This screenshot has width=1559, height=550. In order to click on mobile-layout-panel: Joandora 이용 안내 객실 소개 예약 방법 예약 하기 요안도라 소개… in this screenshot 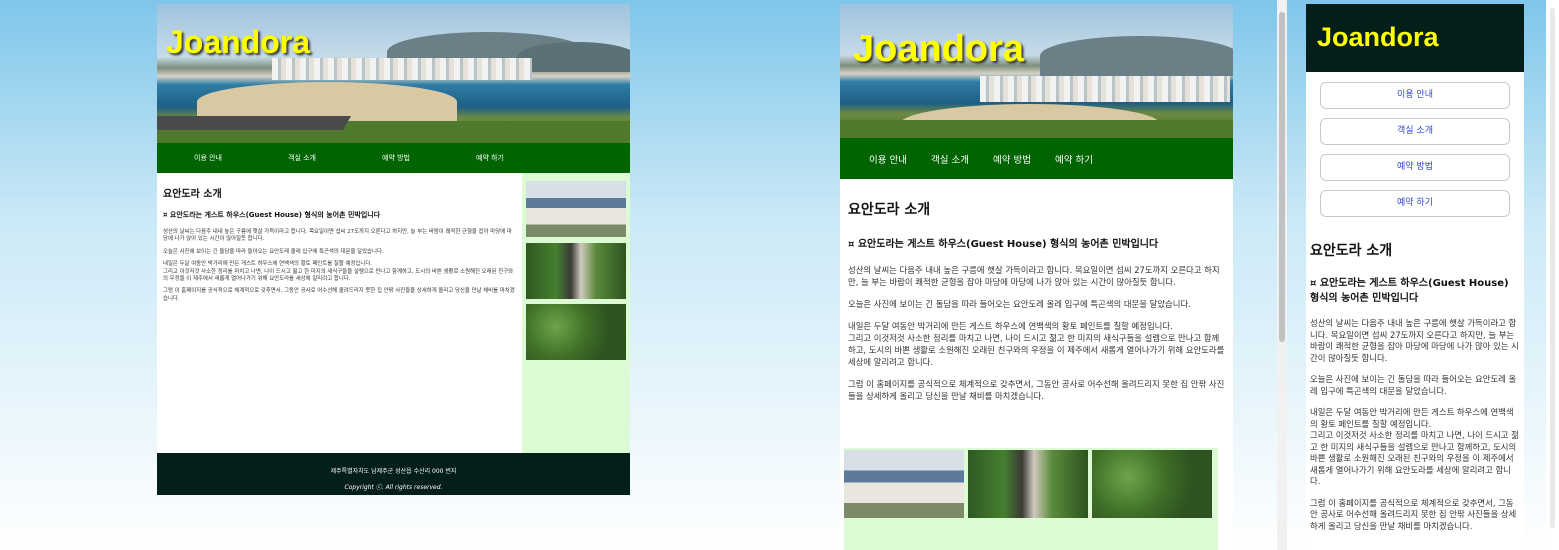, I will do `click(1415, 277)`.